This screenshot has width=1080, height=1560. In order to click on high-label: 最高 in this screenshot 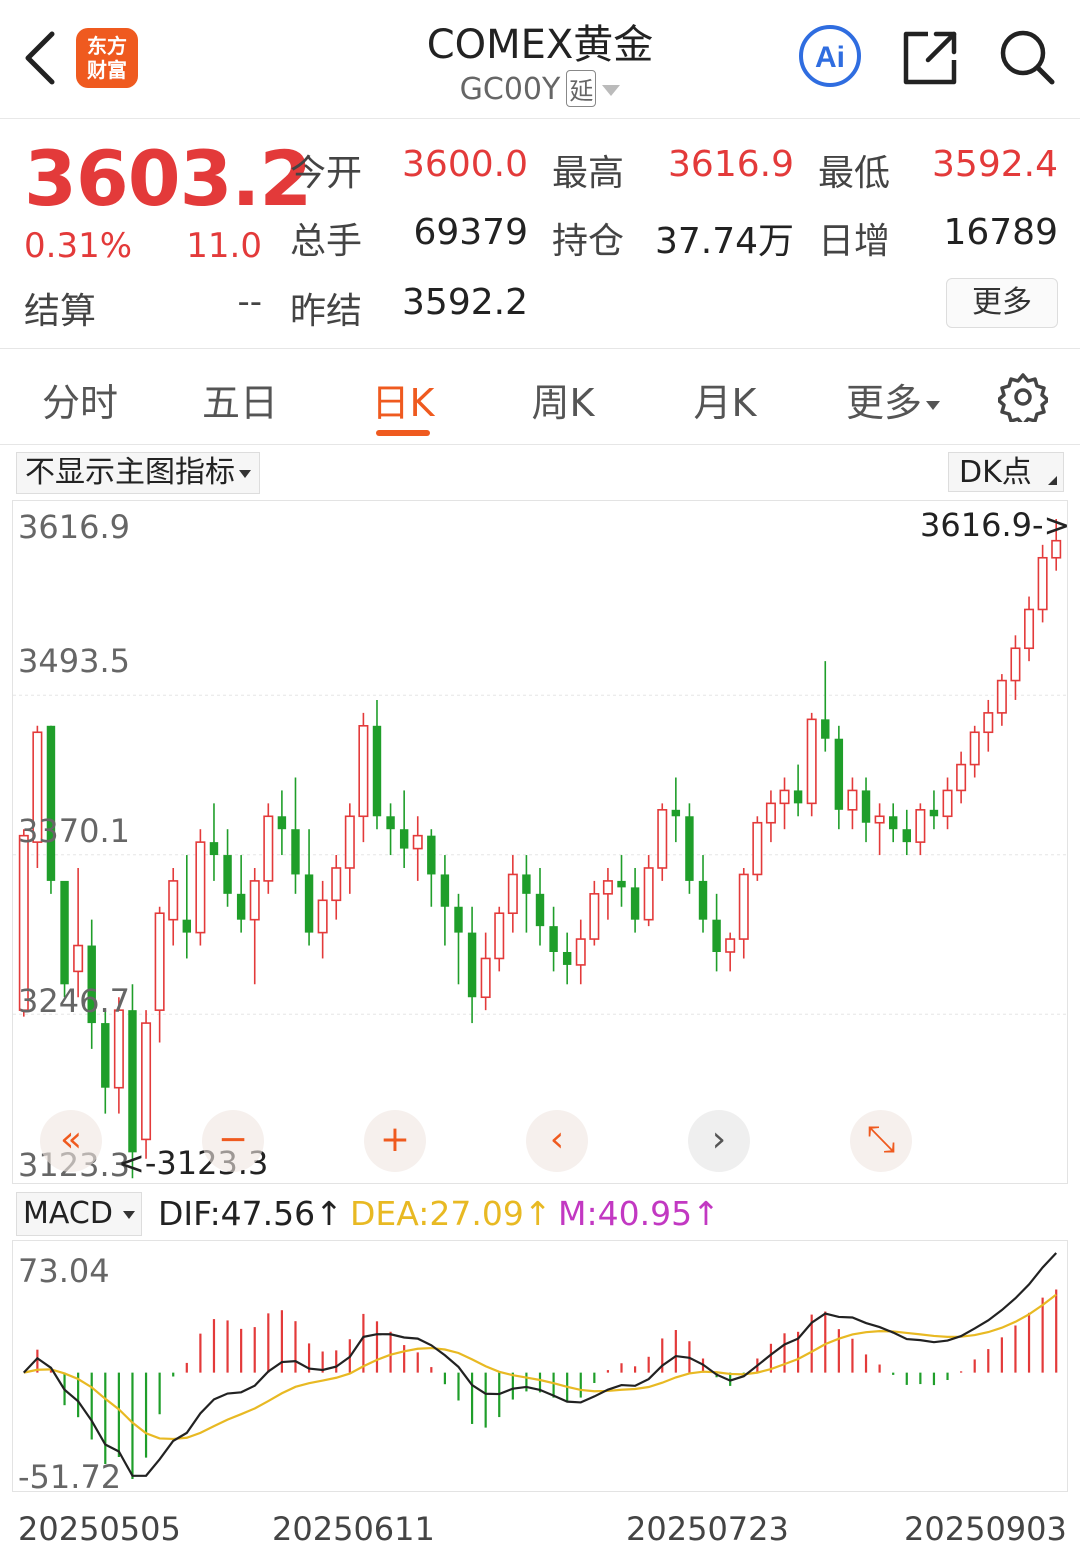, I will do `click(588, 173)`.